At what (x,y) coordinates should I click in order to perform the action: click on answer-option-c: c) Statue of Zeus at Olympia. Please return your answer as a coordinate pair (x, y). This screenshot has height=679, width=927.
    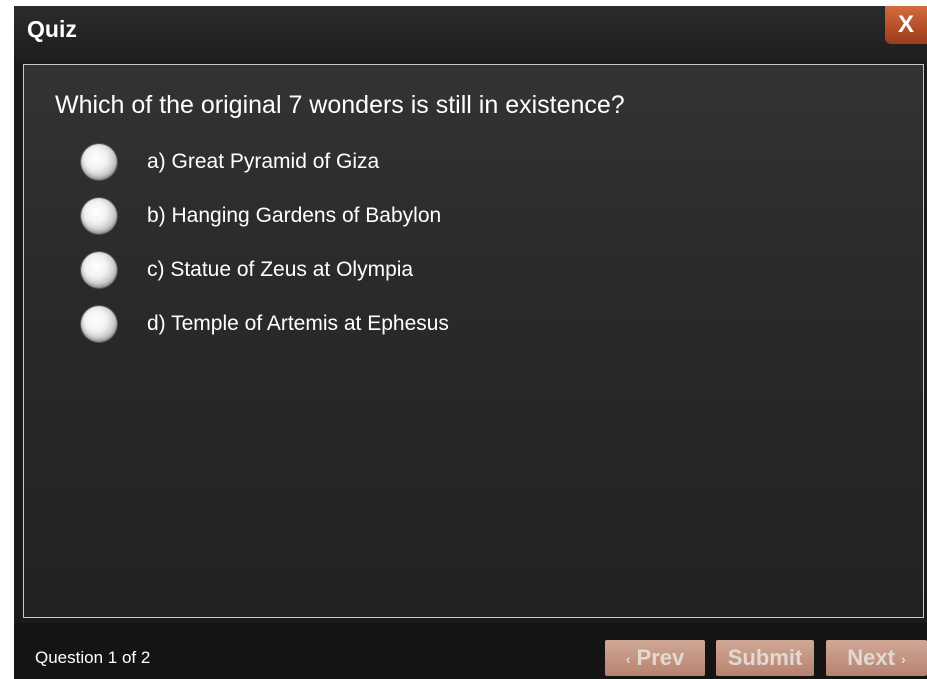
    Looking at the image, I should click on (265, 270).